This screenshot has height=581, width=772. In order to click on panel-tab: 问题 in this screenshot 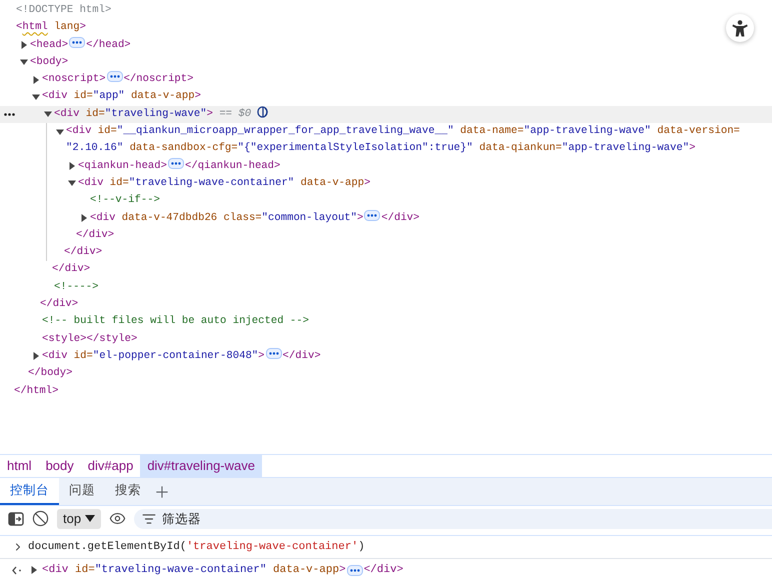, I will do `click(82, 491)`.